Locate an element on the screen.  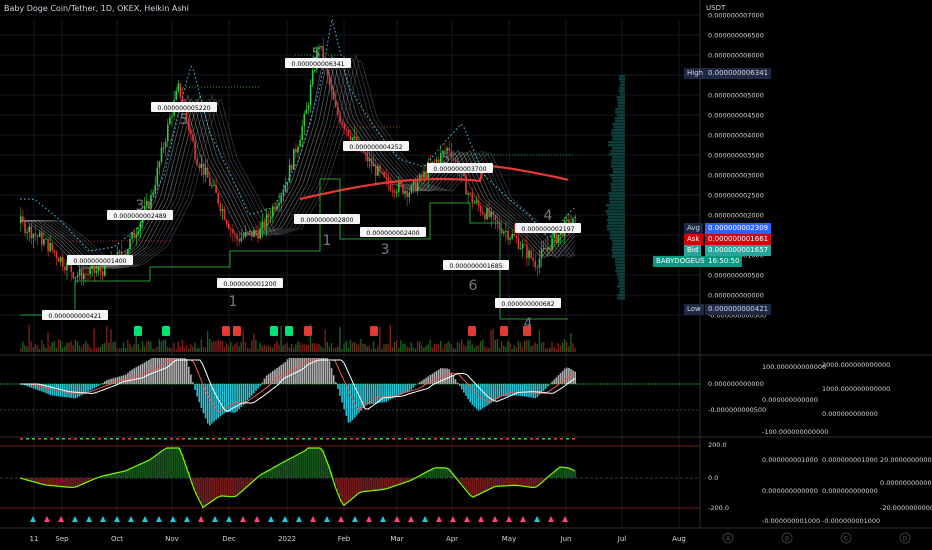
signal-marker-icon is located at coordinates (166, 331).